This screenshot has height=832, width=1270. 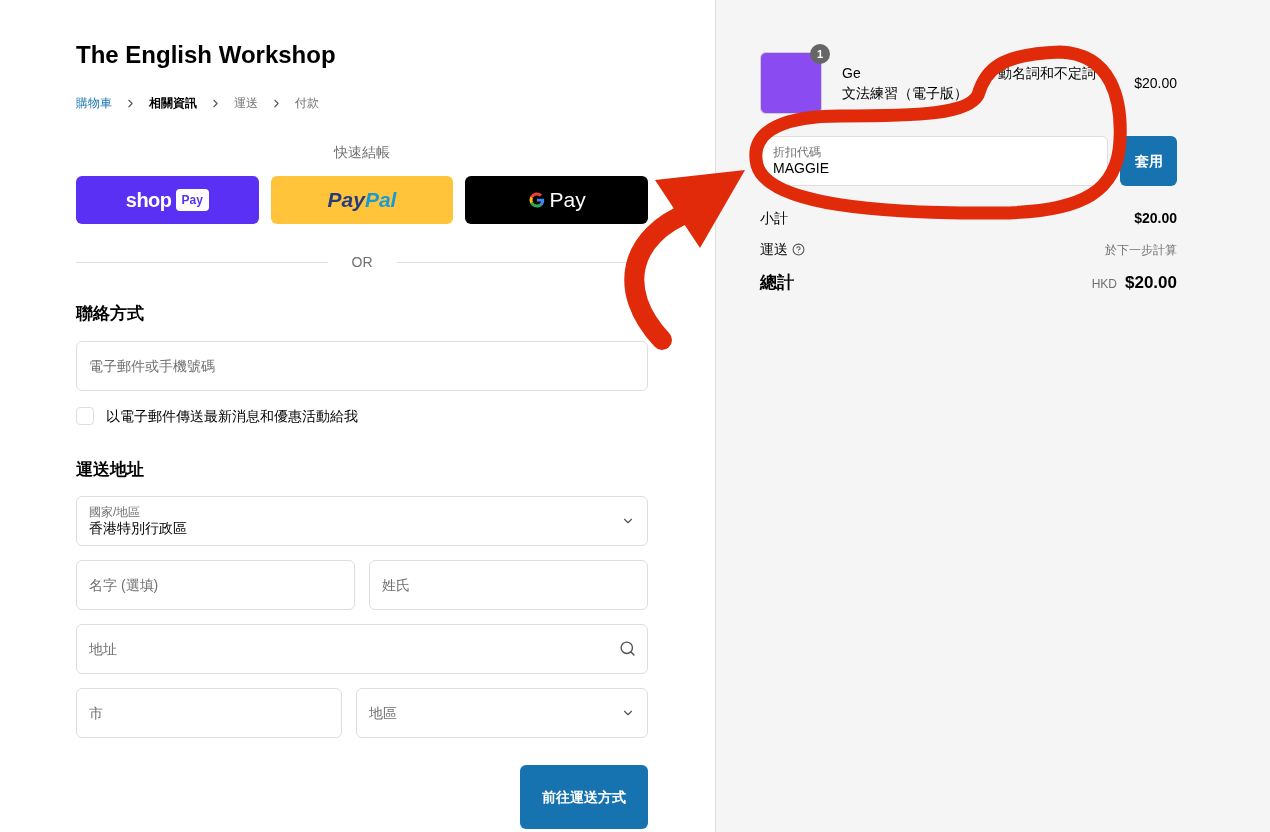 What do you see at coordinates (774, 249) in the screenshot?
I see `summary-label: 運送` at bounding box center [774, 249].